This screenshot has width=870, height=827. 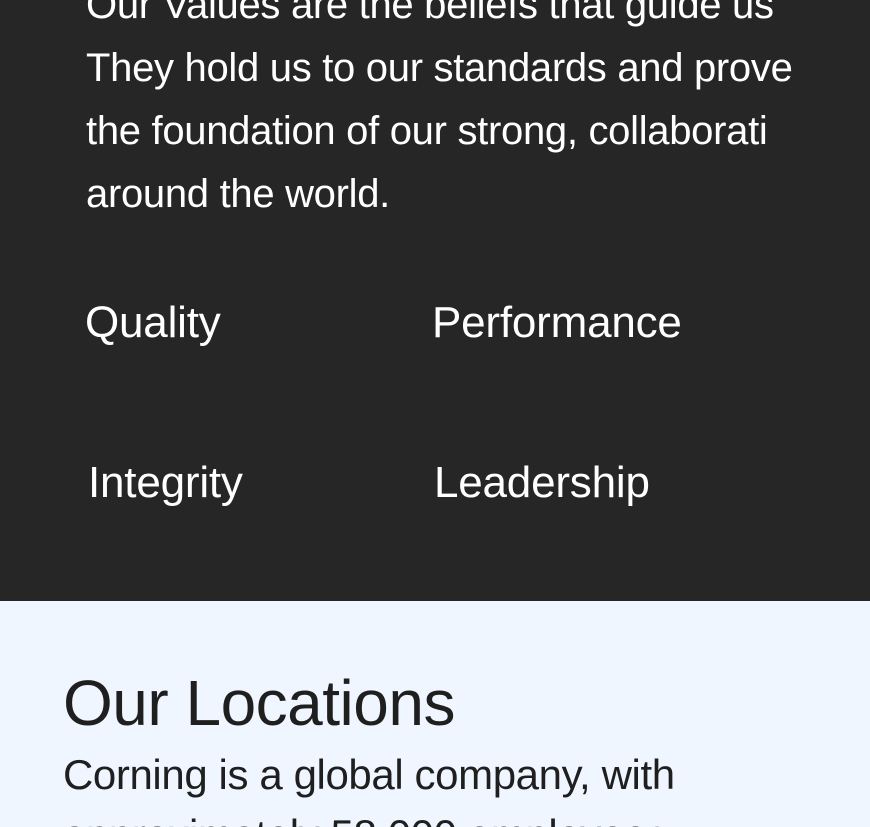 What do you see at coordinates (165, 482) in the screenshot?
I see `value-integrity: Integrity` at bounding box center [165, 482].